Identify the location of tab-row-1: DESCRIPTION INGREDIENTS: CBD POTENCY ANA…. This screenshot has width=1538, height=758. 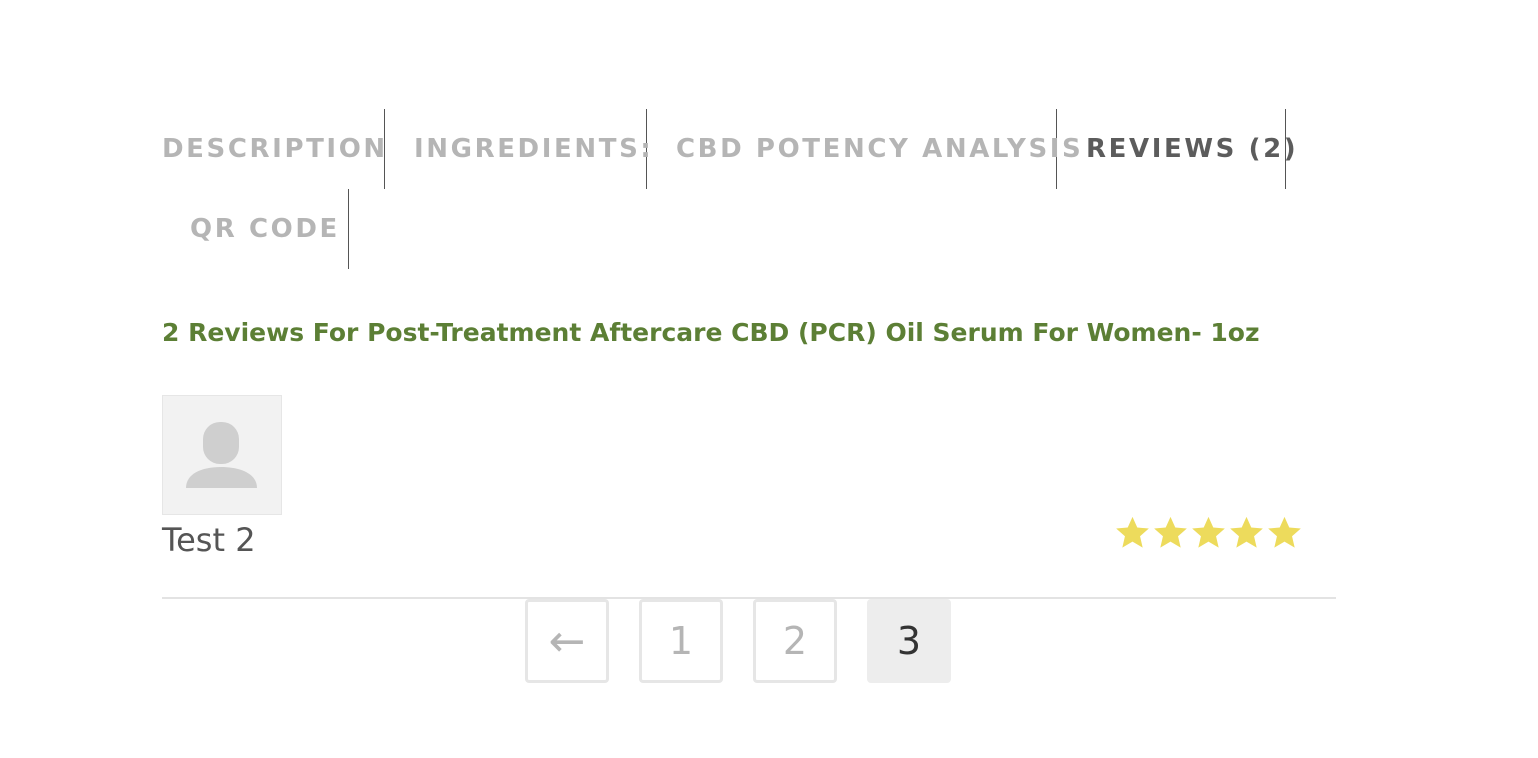
(752, 149).